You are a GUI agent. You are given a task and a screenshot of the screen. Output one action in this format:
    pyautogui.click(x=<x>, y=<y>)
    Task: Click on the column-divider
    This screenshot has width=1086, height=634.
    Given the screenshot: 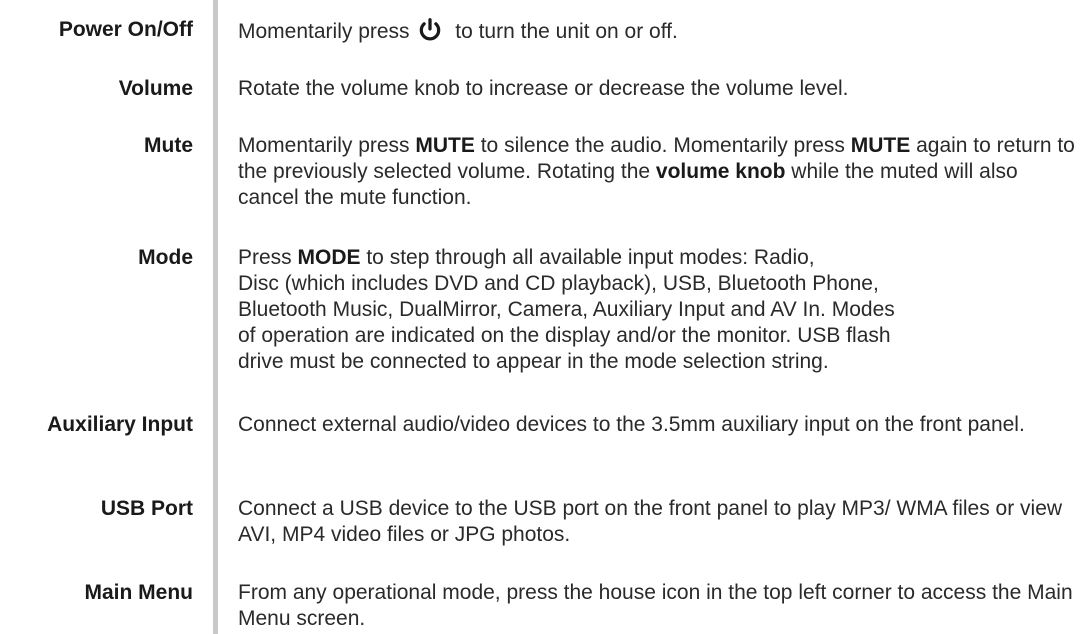 What is the action you would take?
    pyautogui.click(x=215, y=317)
    